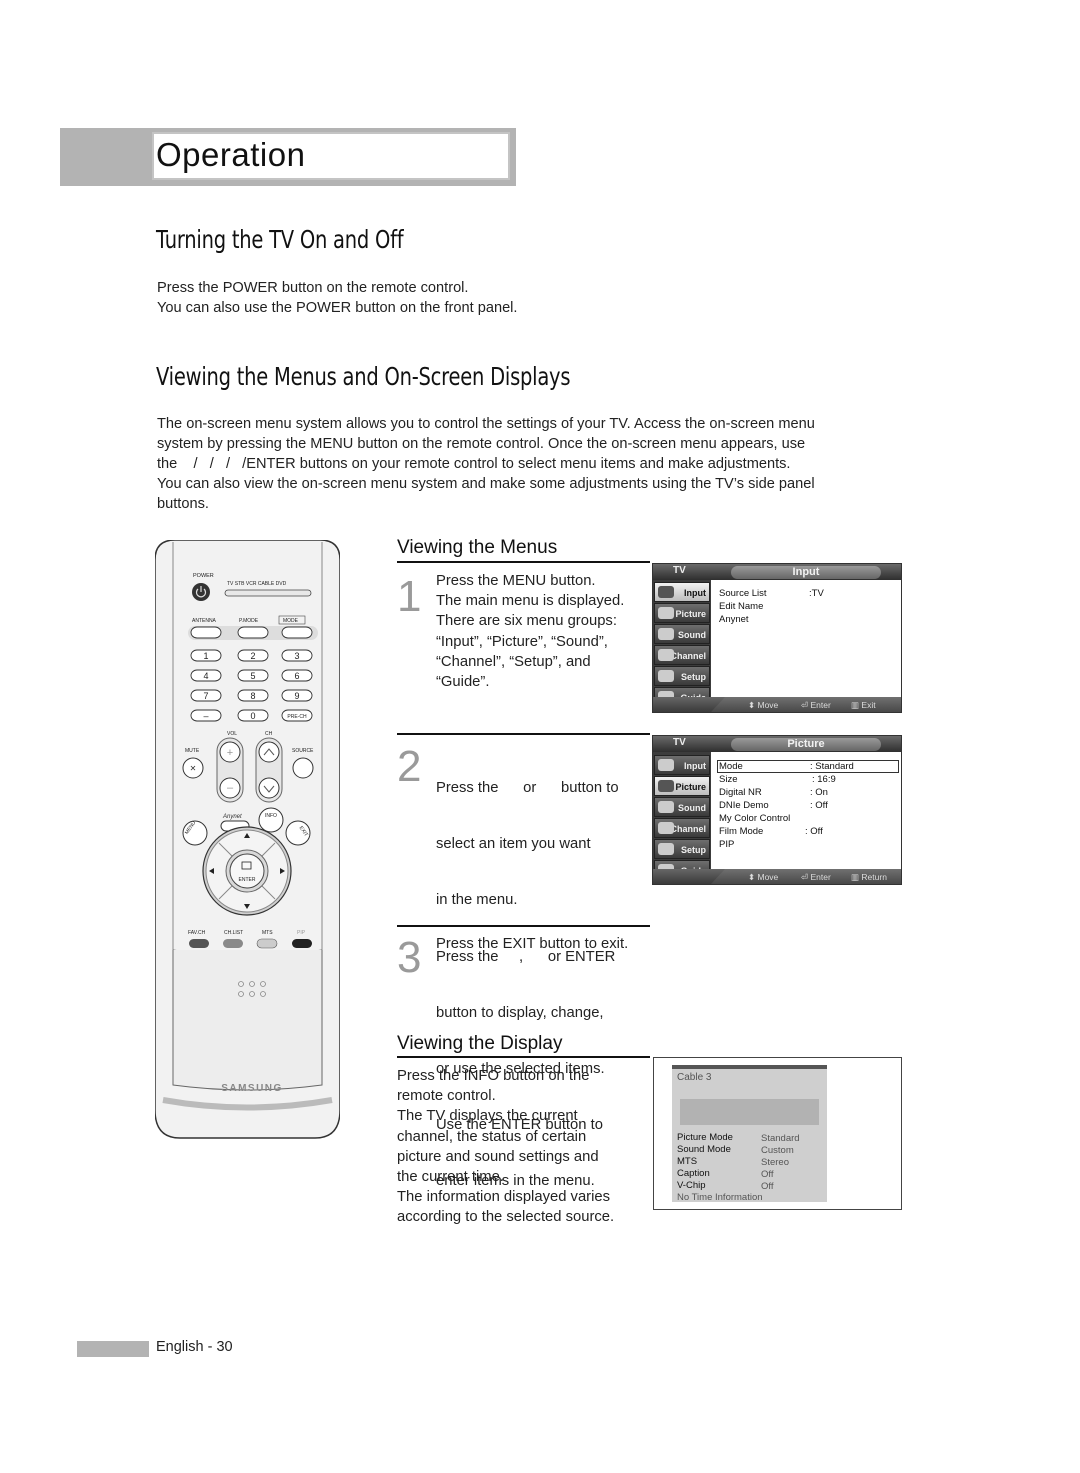 This screenshot has height=1473, width=1080. Describe the element at coordinates (233, 943) in the screenshot. I see `chlist-button` at that location.